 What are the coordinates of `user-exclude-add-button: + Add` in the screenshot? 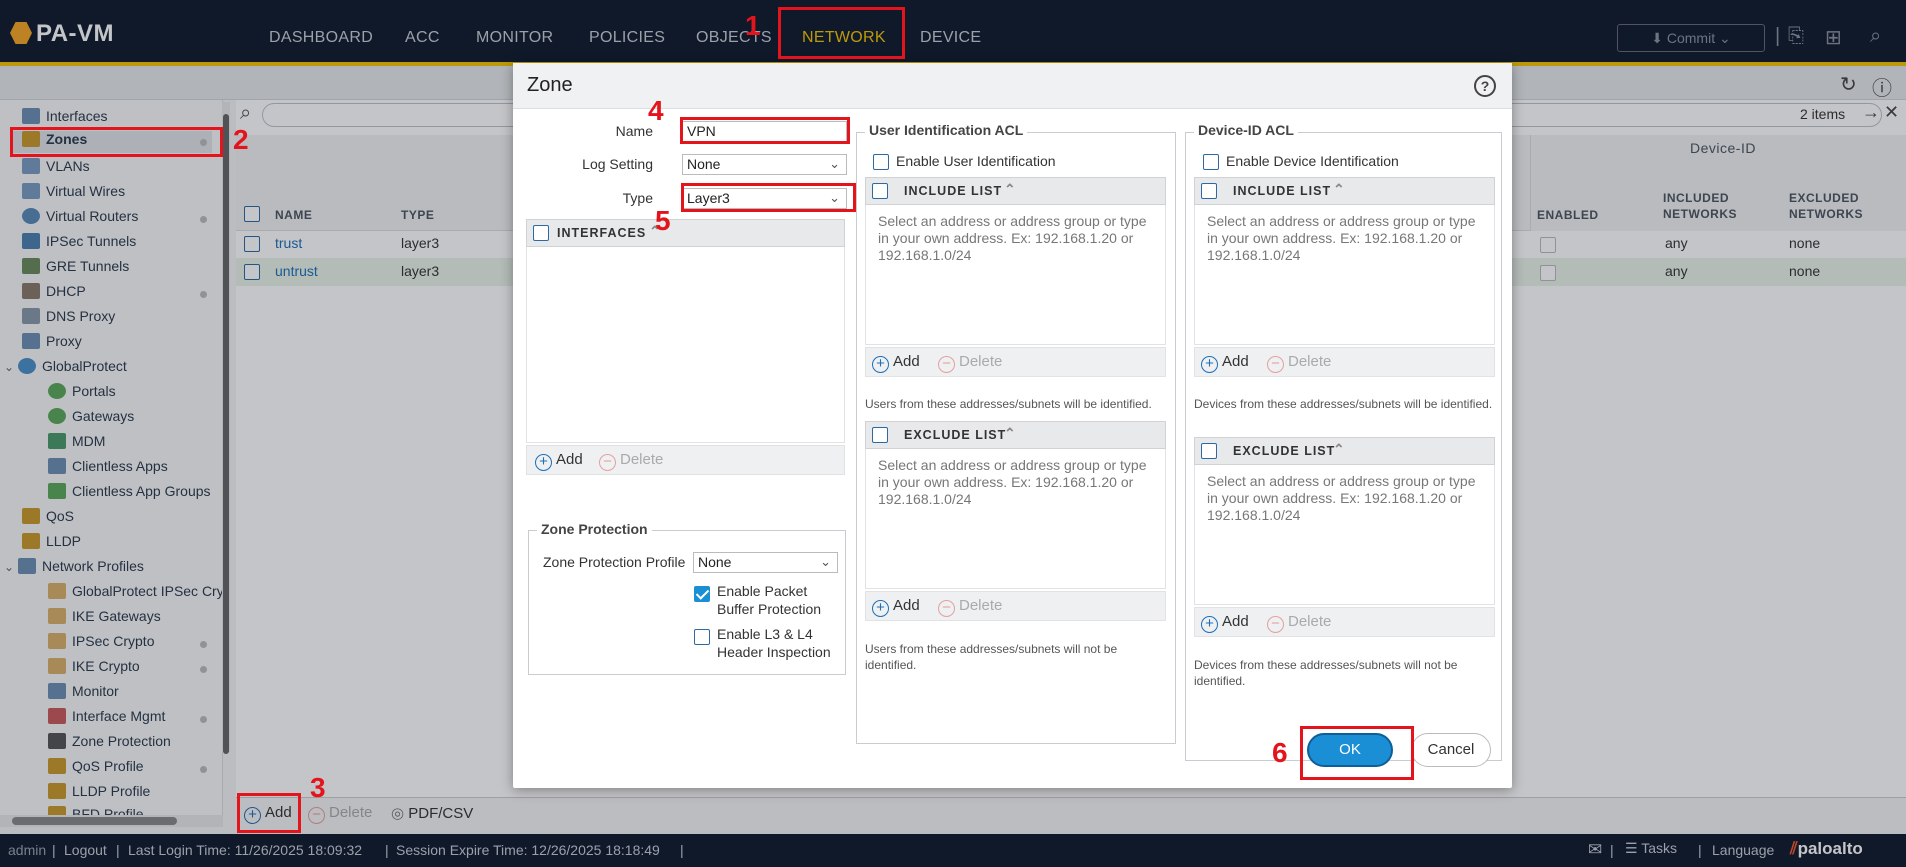 It's located at (896, 607).